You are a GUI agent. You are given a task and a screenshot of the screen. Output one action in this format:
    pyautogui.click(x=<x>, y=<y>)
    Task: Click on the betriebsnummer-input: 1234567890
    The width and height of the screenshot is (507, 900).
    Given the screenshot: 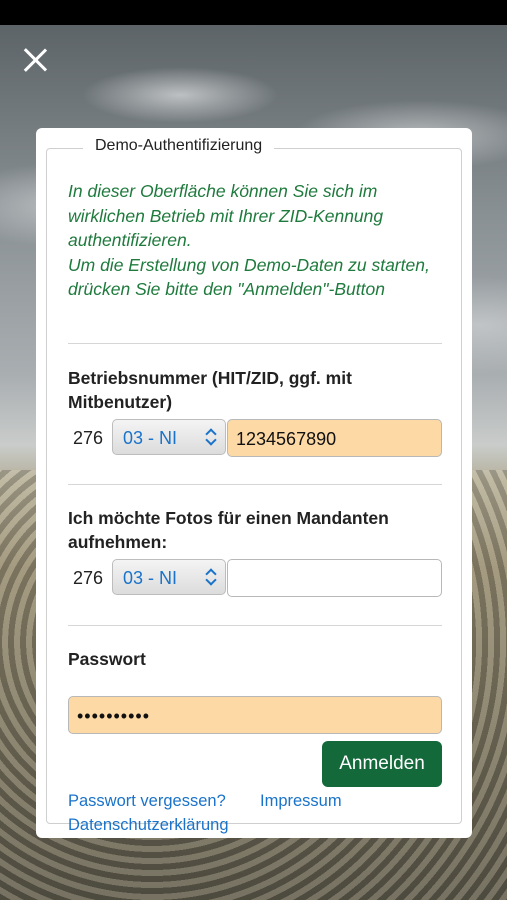 What is the action you would take?
    pyautogui.click(x=334, y=438)
    